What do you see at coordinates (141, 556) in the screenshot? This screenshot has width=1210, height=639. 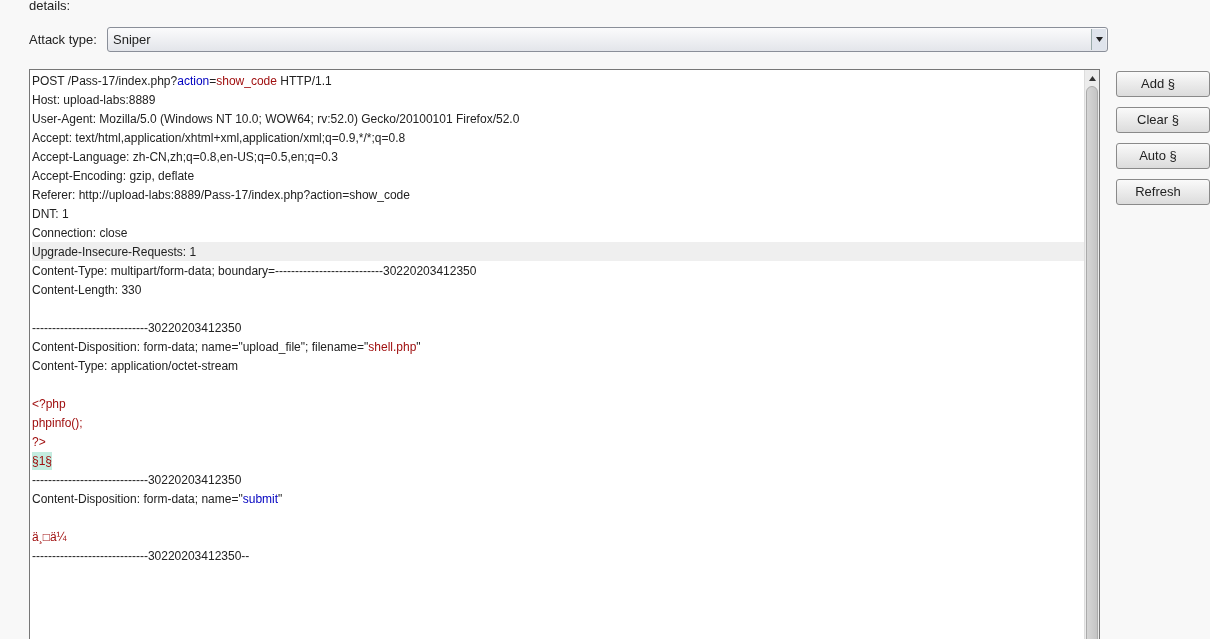 I see `request-line: -----------------------------30220203412350--` at bounding box center [141, 556].